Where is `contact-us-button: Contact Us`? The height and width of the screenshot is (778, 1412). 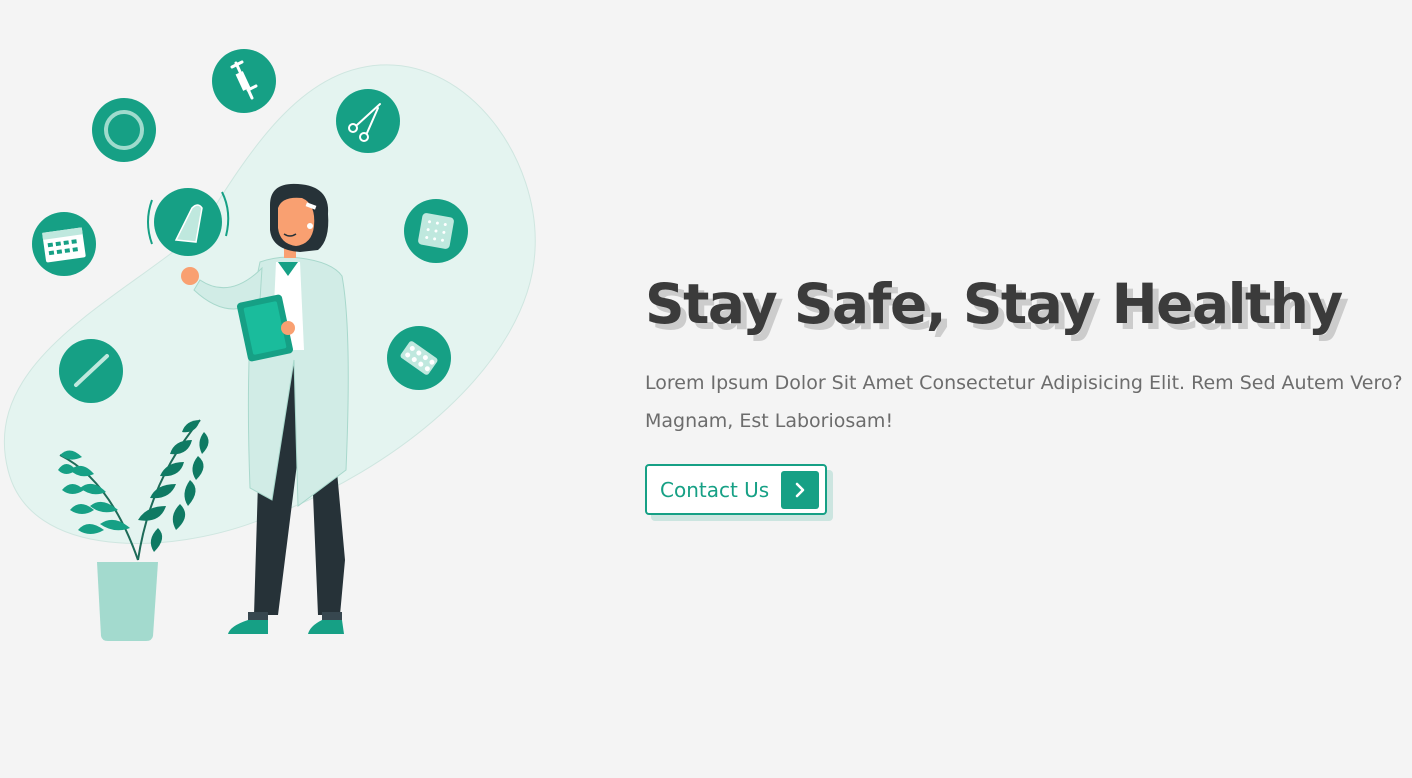 contact-us-button: Contact Us is located at coordinates (736, 489).